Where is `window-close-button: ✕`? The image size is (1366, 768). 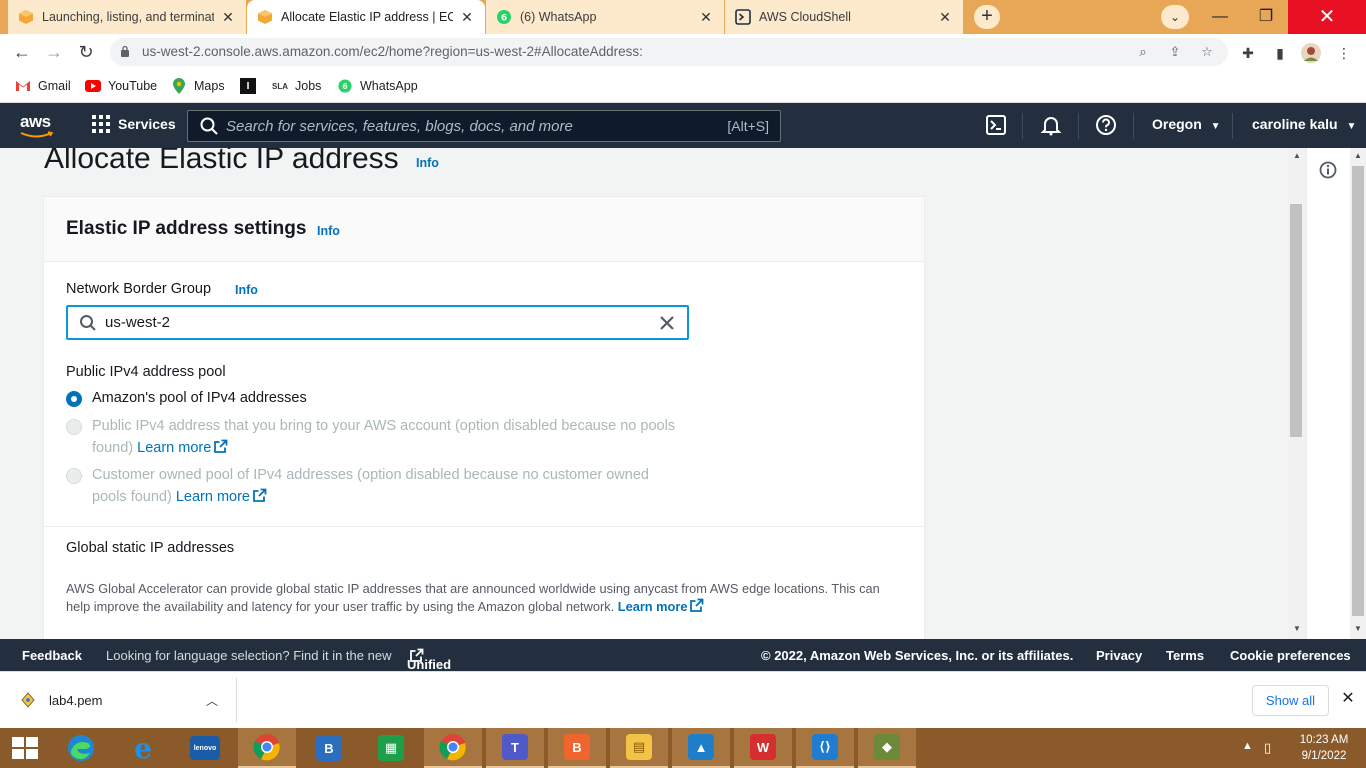
window-close-button: ✕ is located at coordinates (1327, 17).